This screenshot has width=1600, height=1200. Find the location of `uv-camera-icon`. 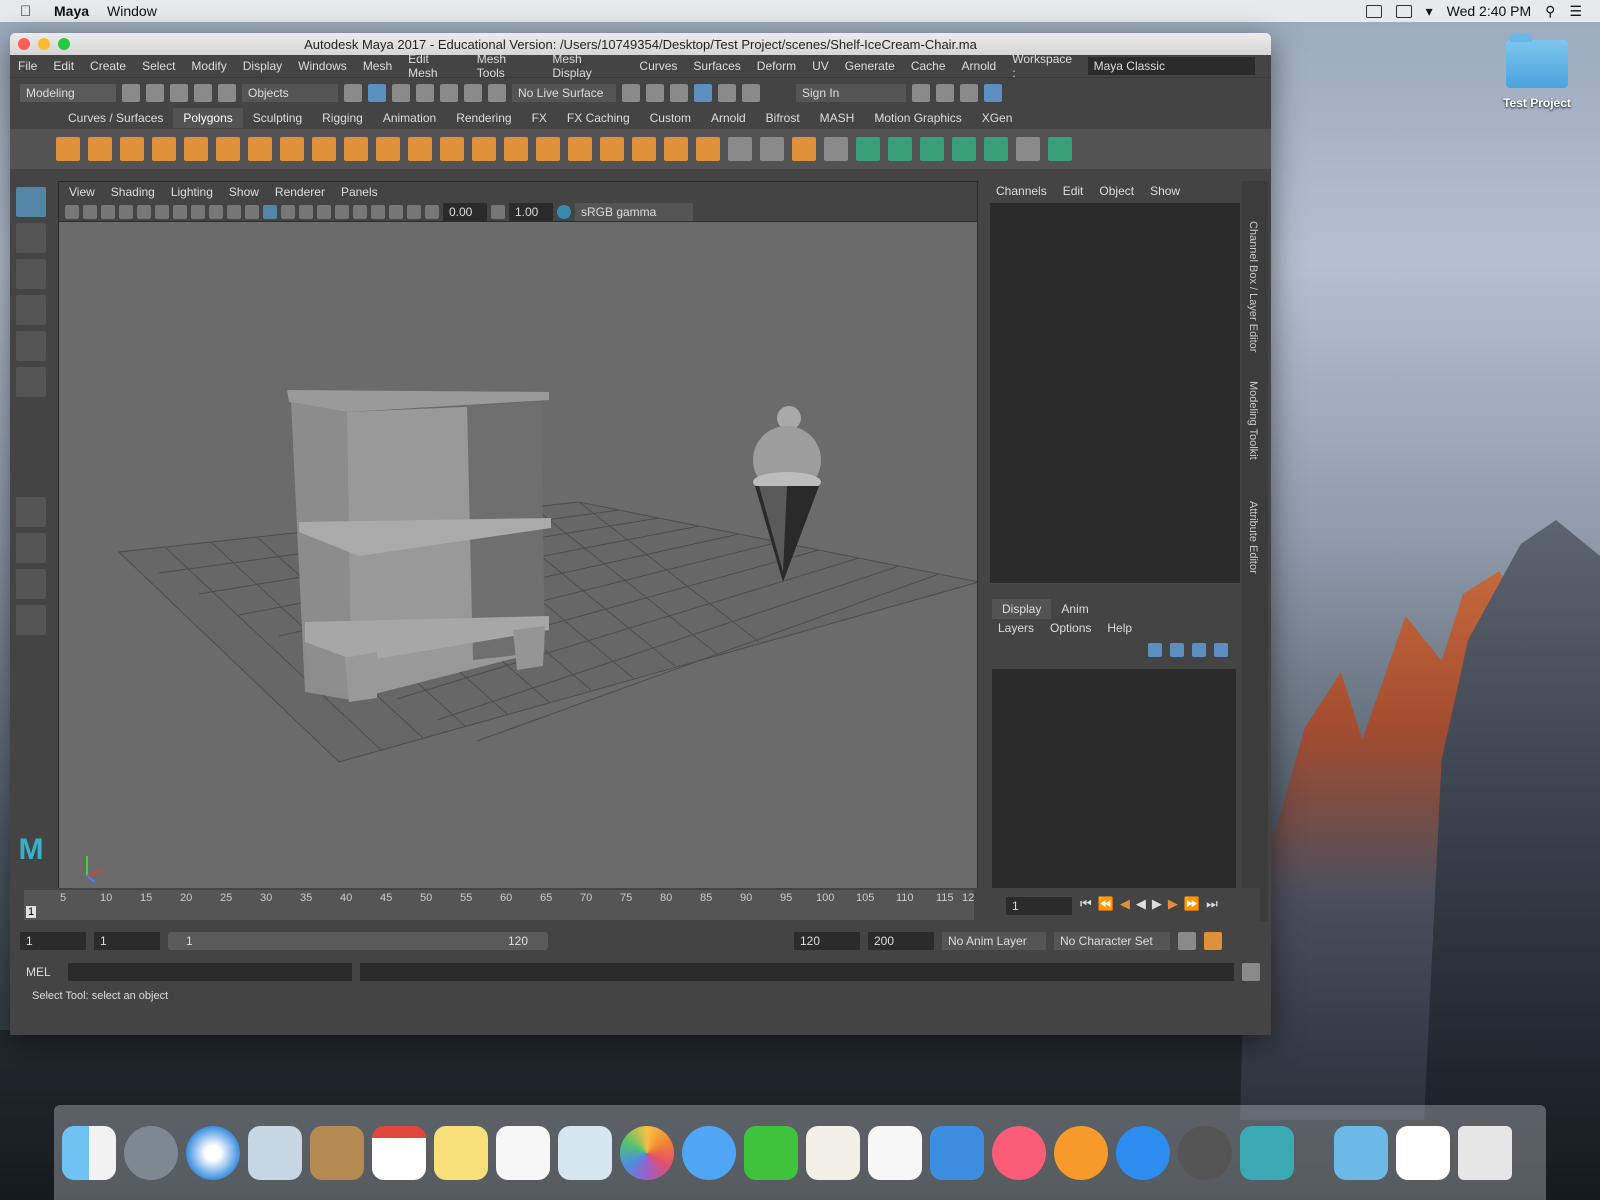

uv-camera-icon is located at coordinates (996, 149).